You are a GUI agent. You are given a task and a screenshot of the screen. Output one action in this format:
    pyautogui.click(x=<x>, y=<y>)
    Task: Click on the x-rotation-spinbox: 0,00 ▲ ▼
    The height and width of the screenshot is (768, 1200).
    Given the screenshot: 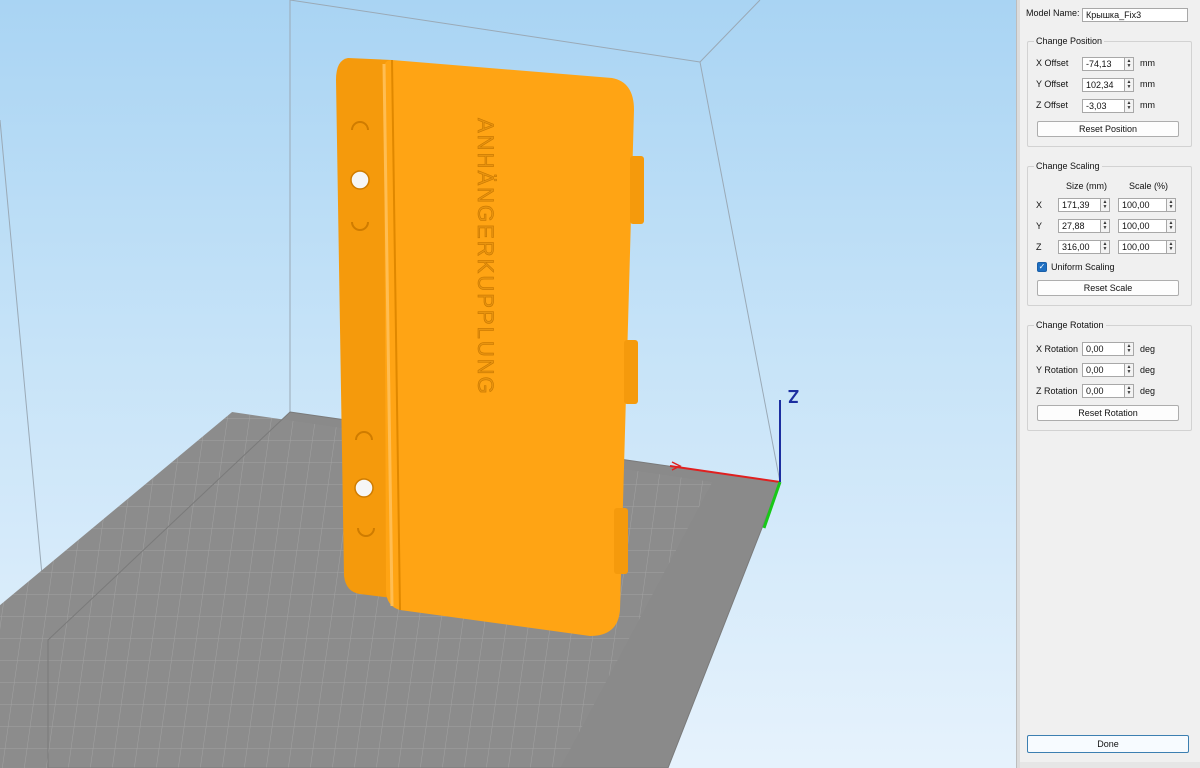 What is the action you would take?
    pyautogui.click(x=1108, y=349)
    